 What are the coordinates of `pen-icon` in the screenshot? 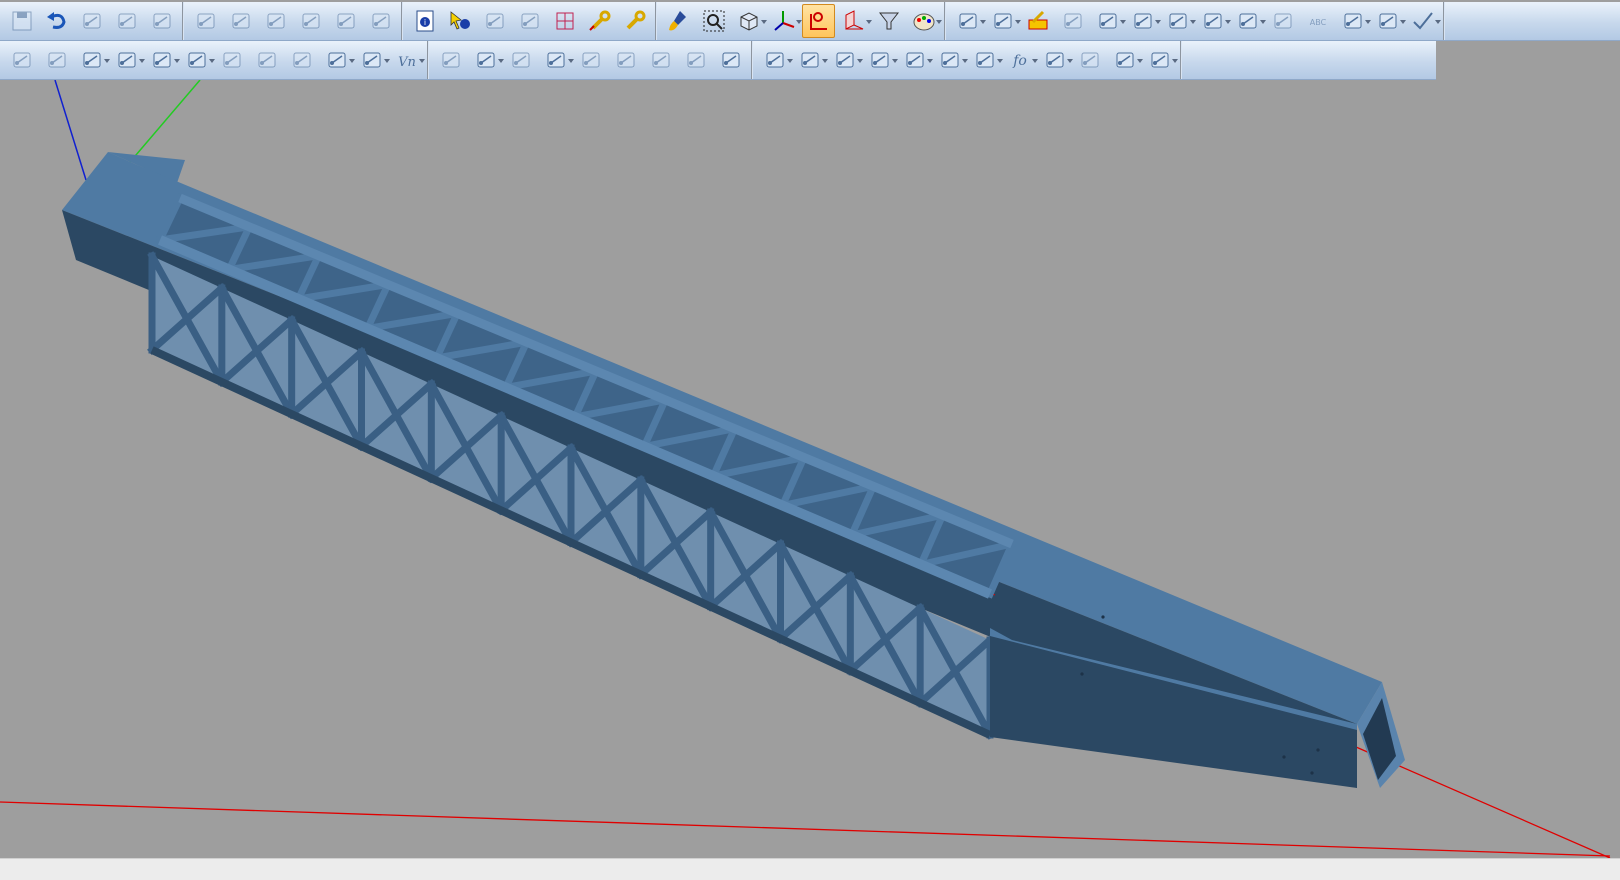 It's located at (21, 60).